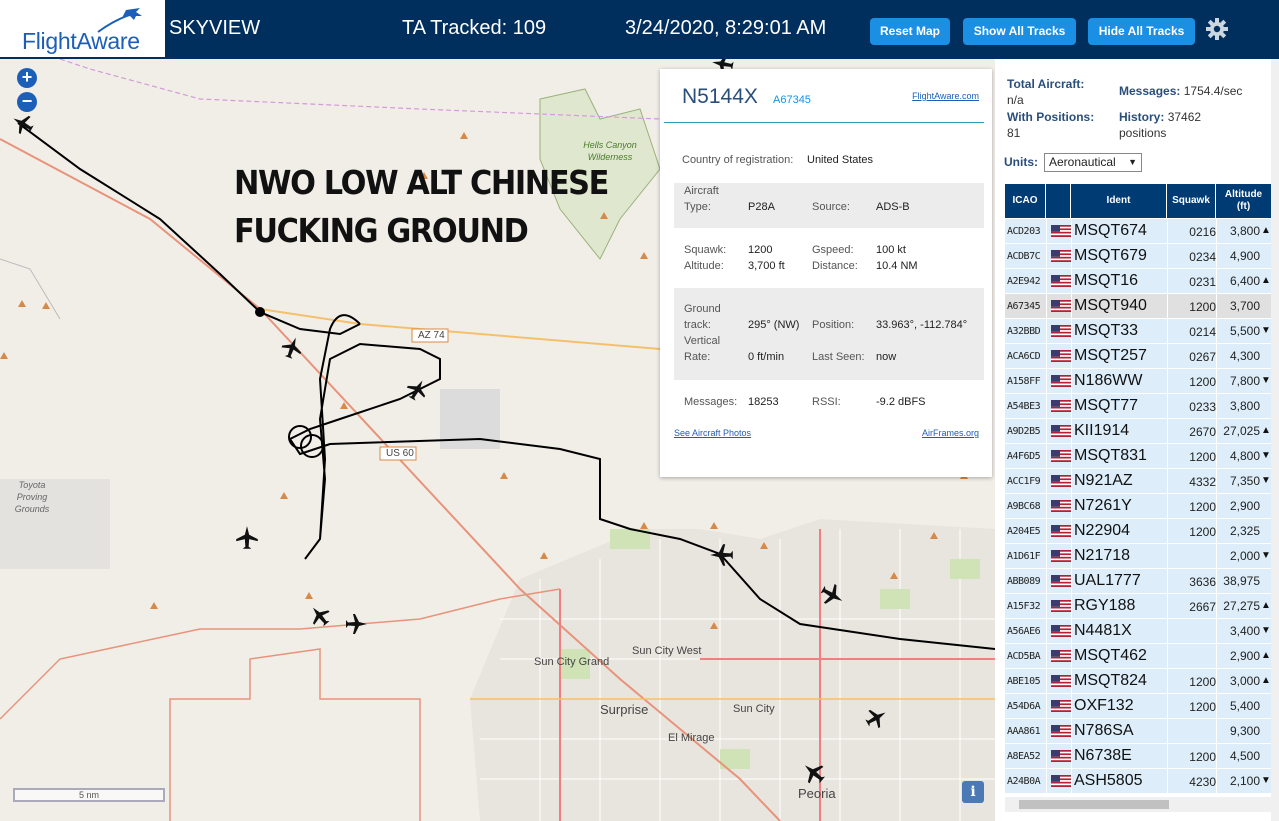 This screenshot has width=1279, height=821. Describe the element at coordinates (1202, 382) in the screenshot. I see `squawk-cell: 1200` at that location.